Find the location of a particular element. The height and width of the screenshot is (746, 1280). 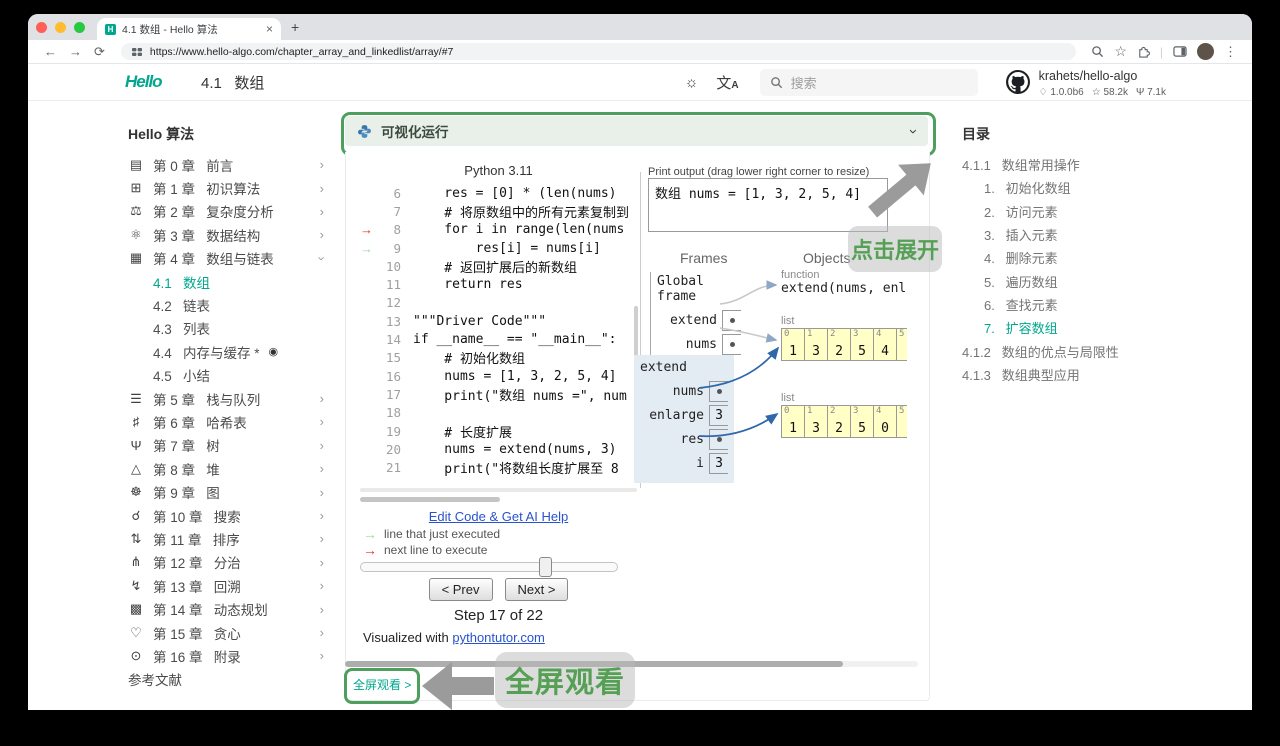

site-info-icon is located at coordinates (137, 52).